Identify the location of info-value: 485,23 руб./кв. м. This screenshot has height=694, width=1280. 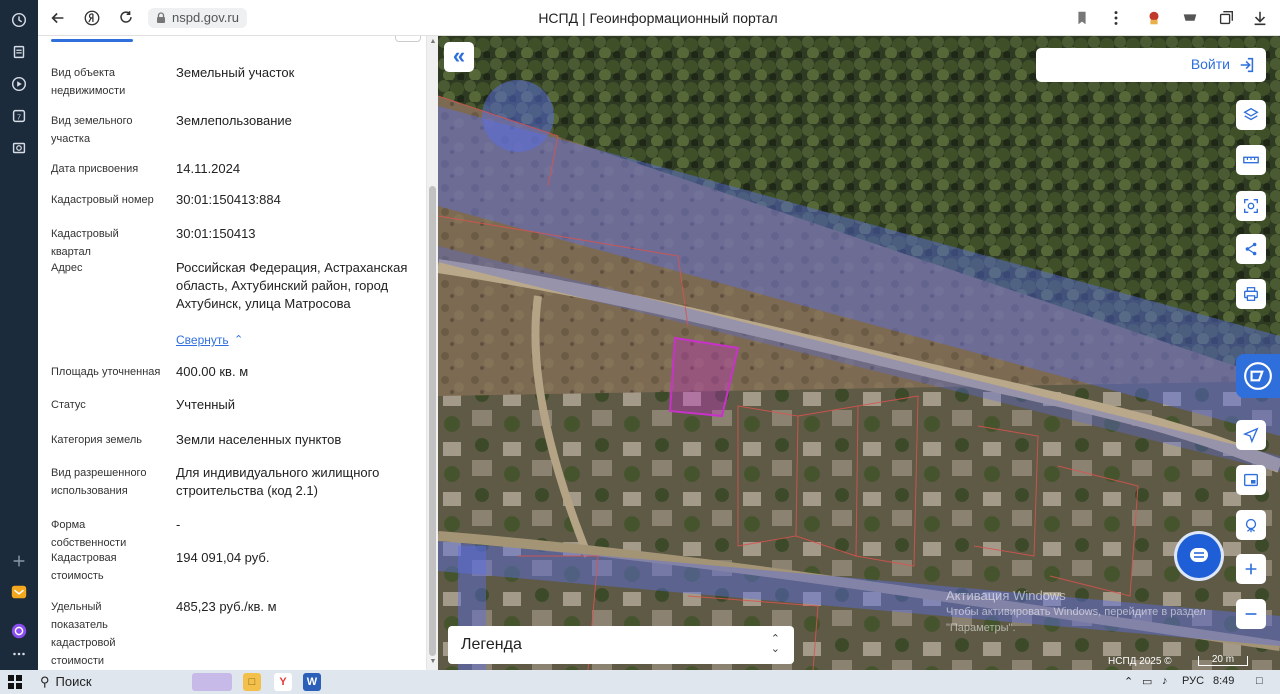
(226, 606).